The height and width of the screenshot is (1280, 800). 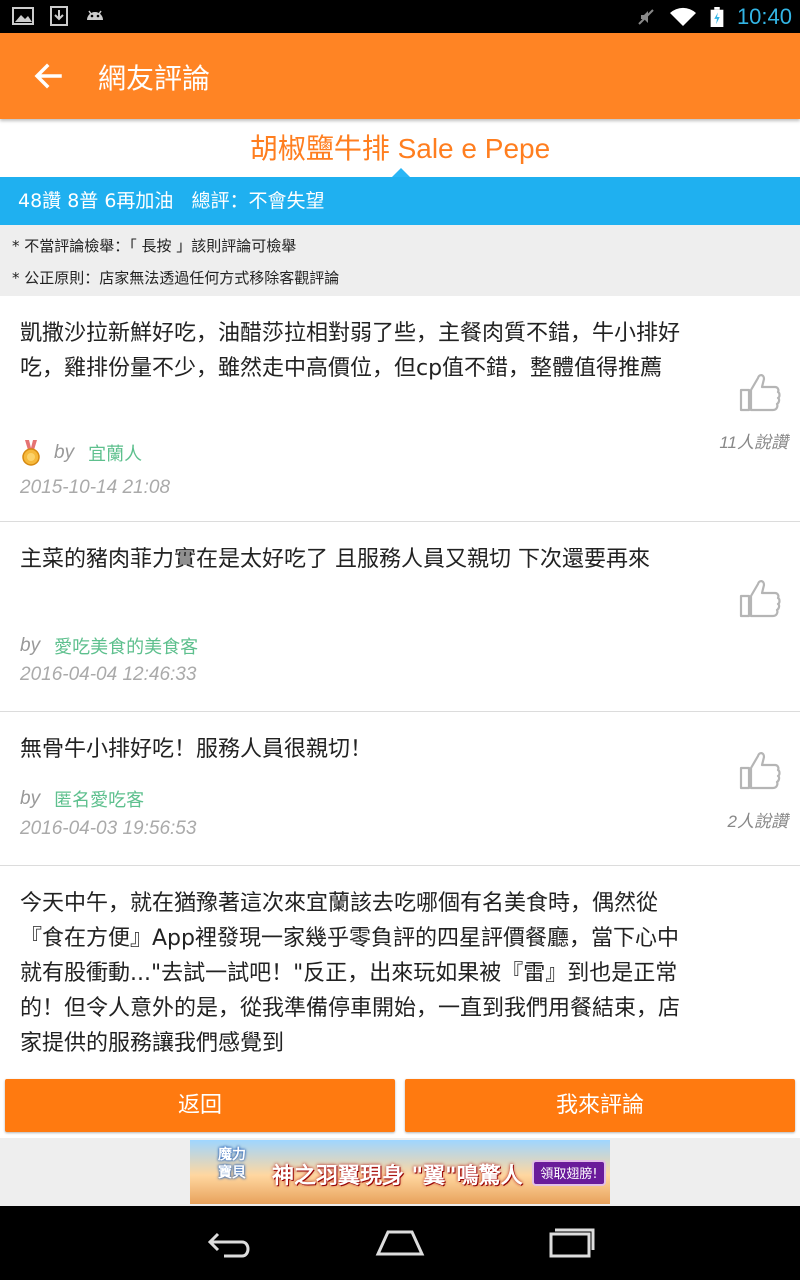 What do you see at coordinates (31, 453) in the screenshot?
I see `medal-icon` at bounding box center [31, 453].